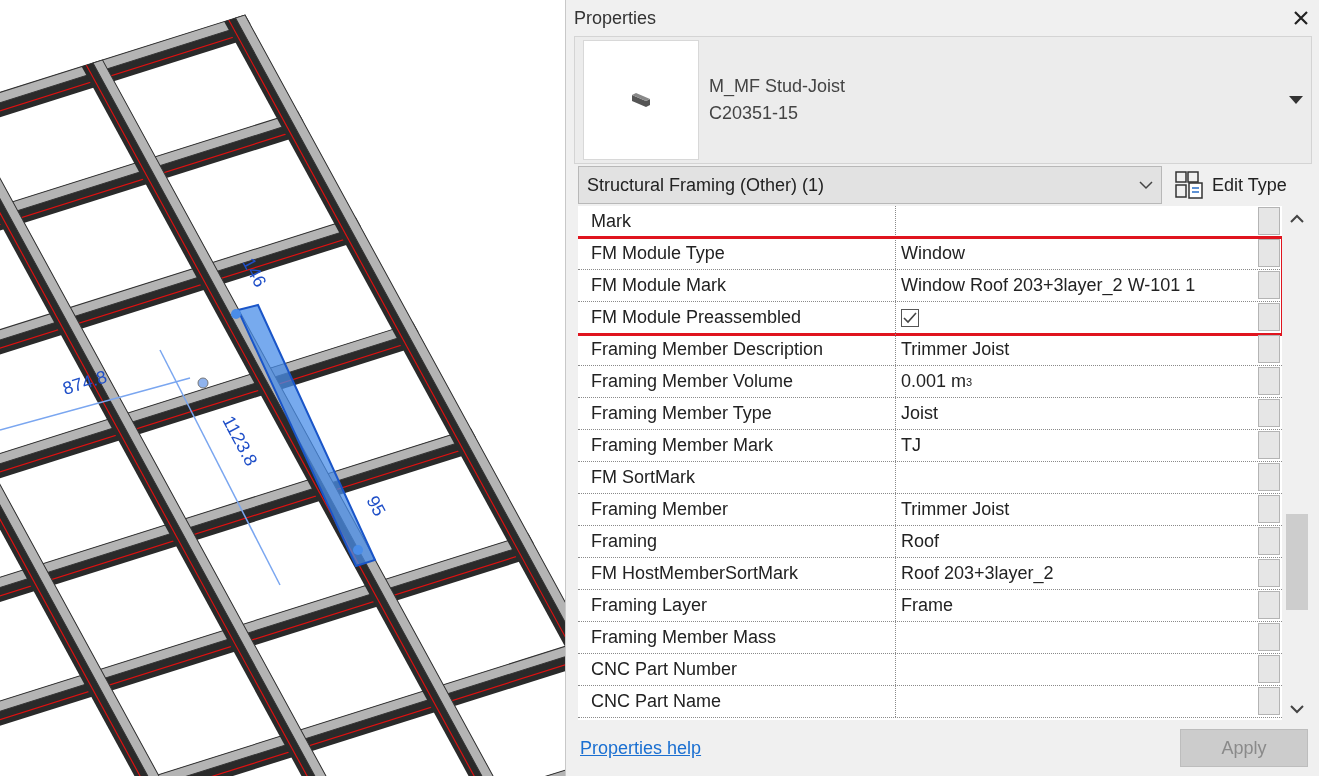 This screenshot has height=776, width=1319. Describe the element at coordinates (615, 18) in the screenshot. I see `panel-title: Properties` at that location.